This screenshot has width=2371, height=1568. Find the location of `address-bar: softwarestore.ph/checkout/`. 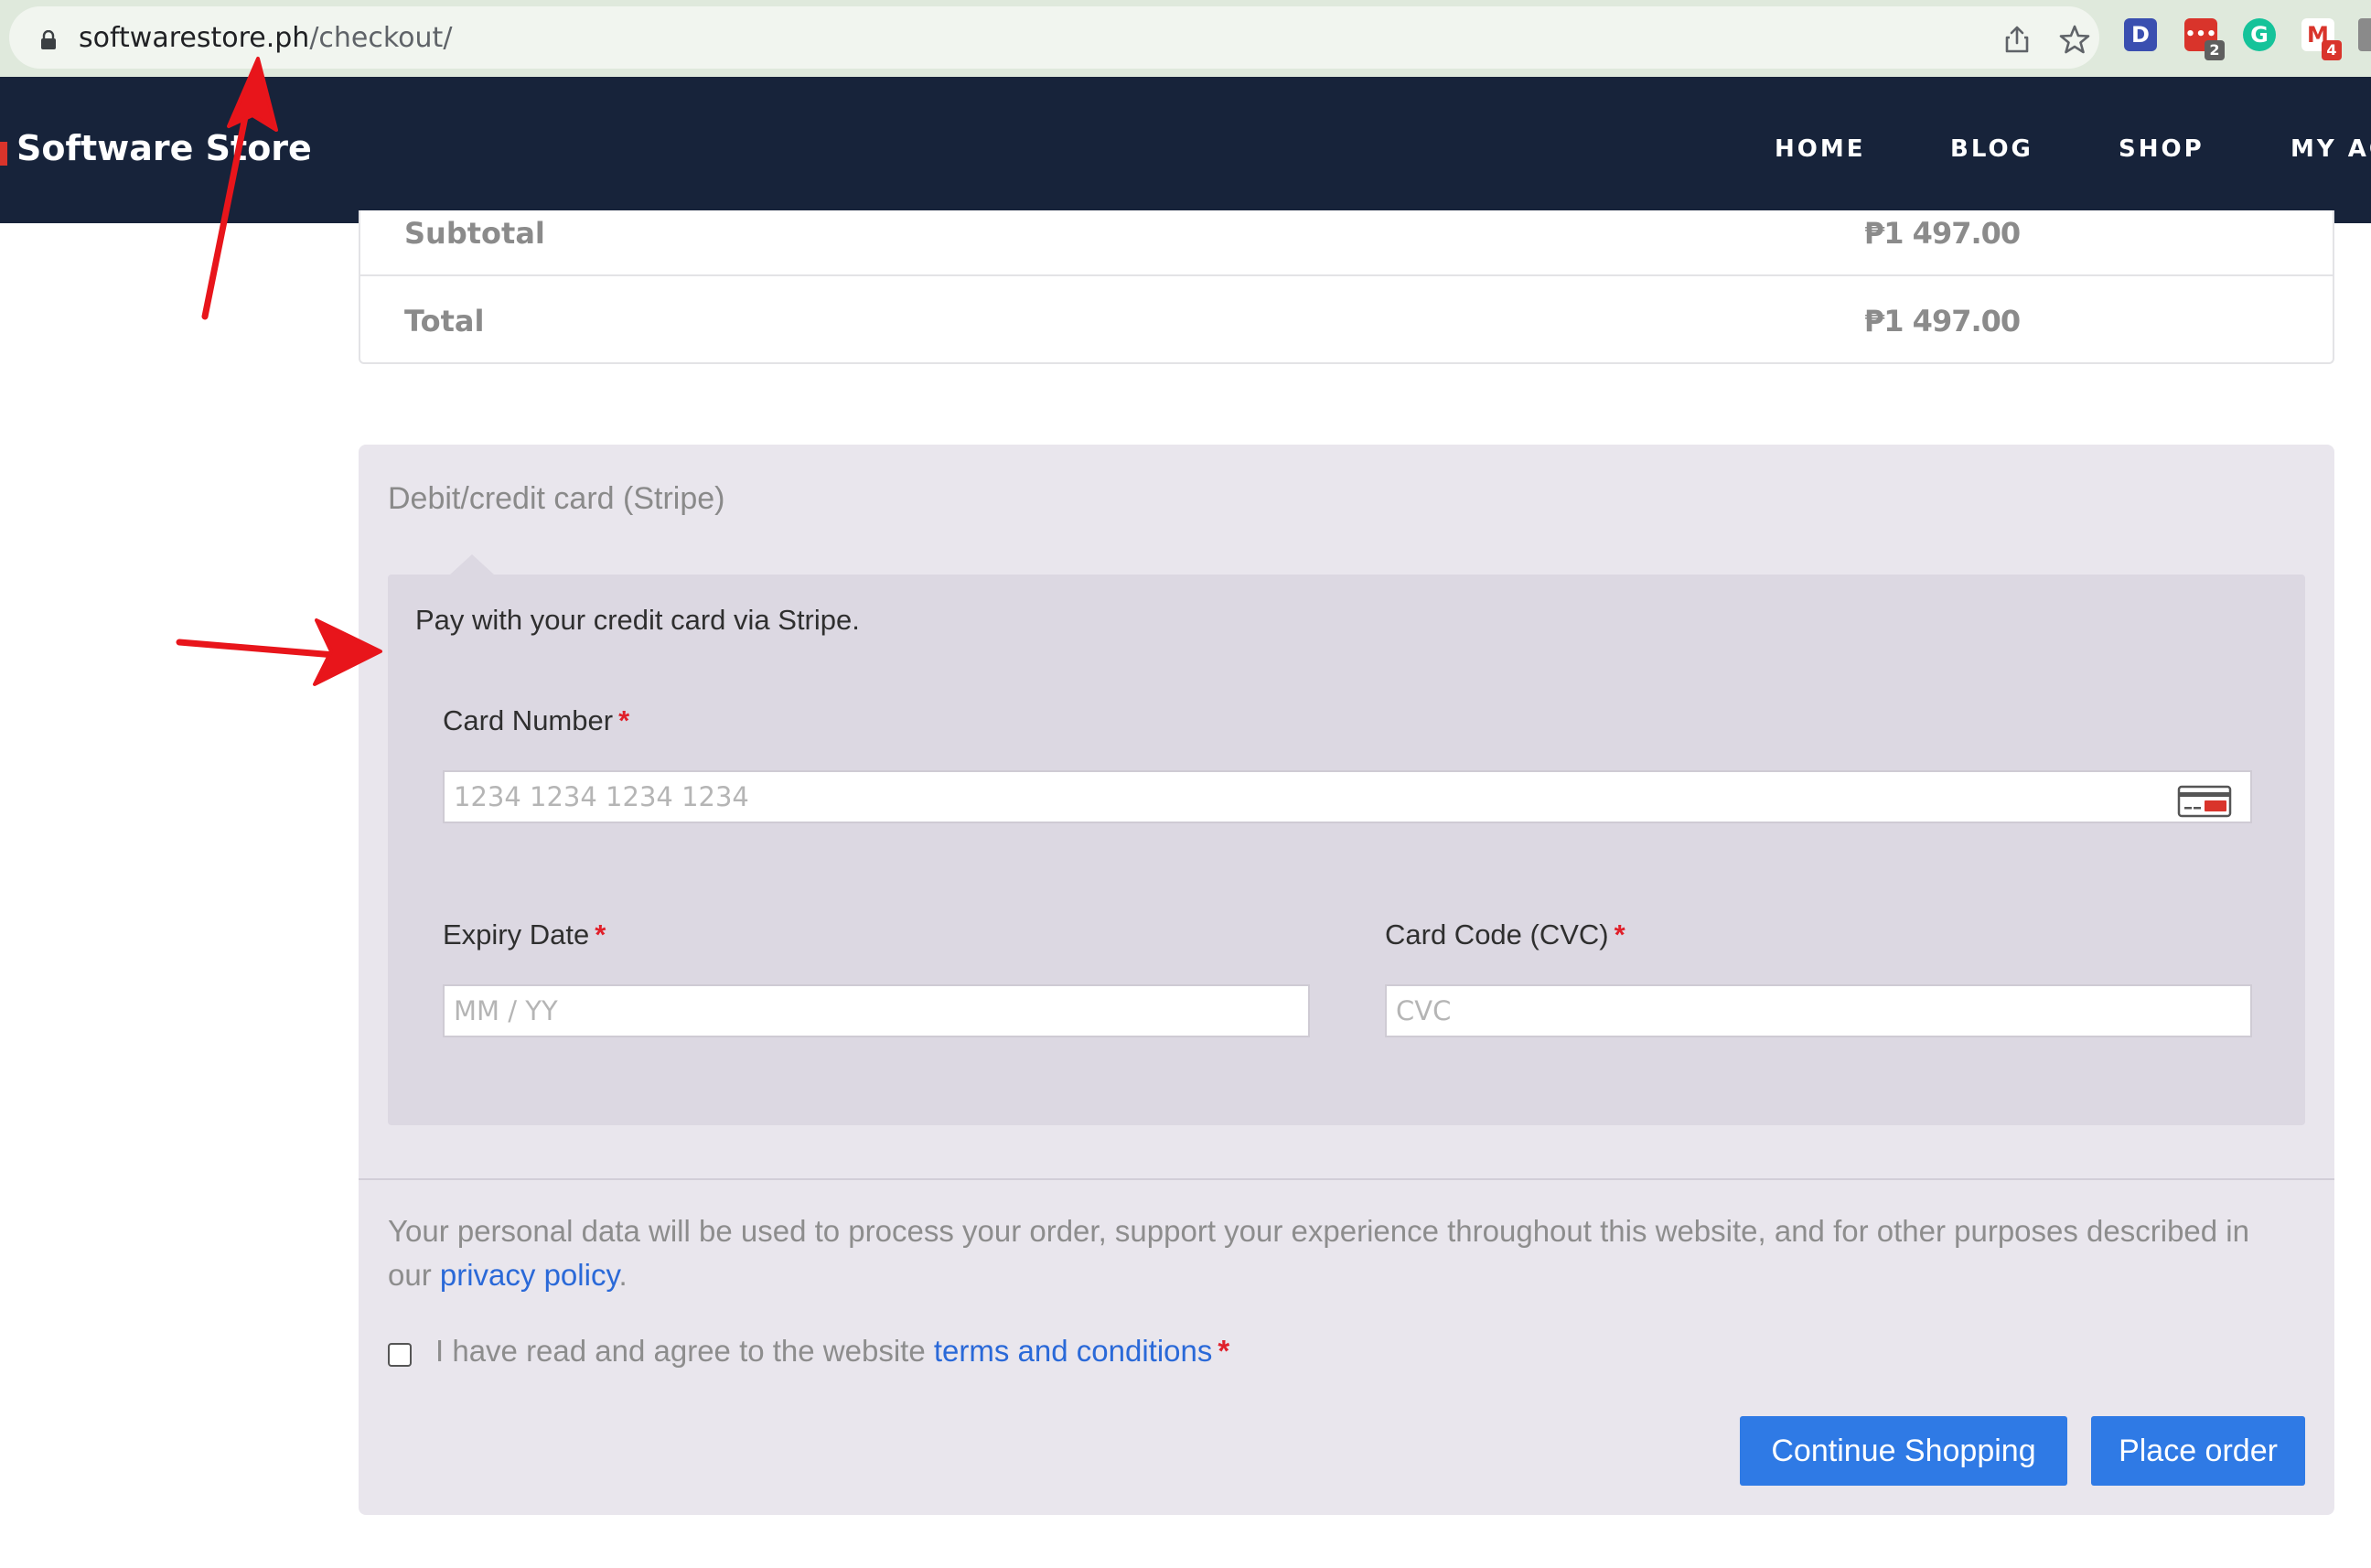

address-bar: softwarestore.ph/checkout/ is located at coordinates (1054, 37).